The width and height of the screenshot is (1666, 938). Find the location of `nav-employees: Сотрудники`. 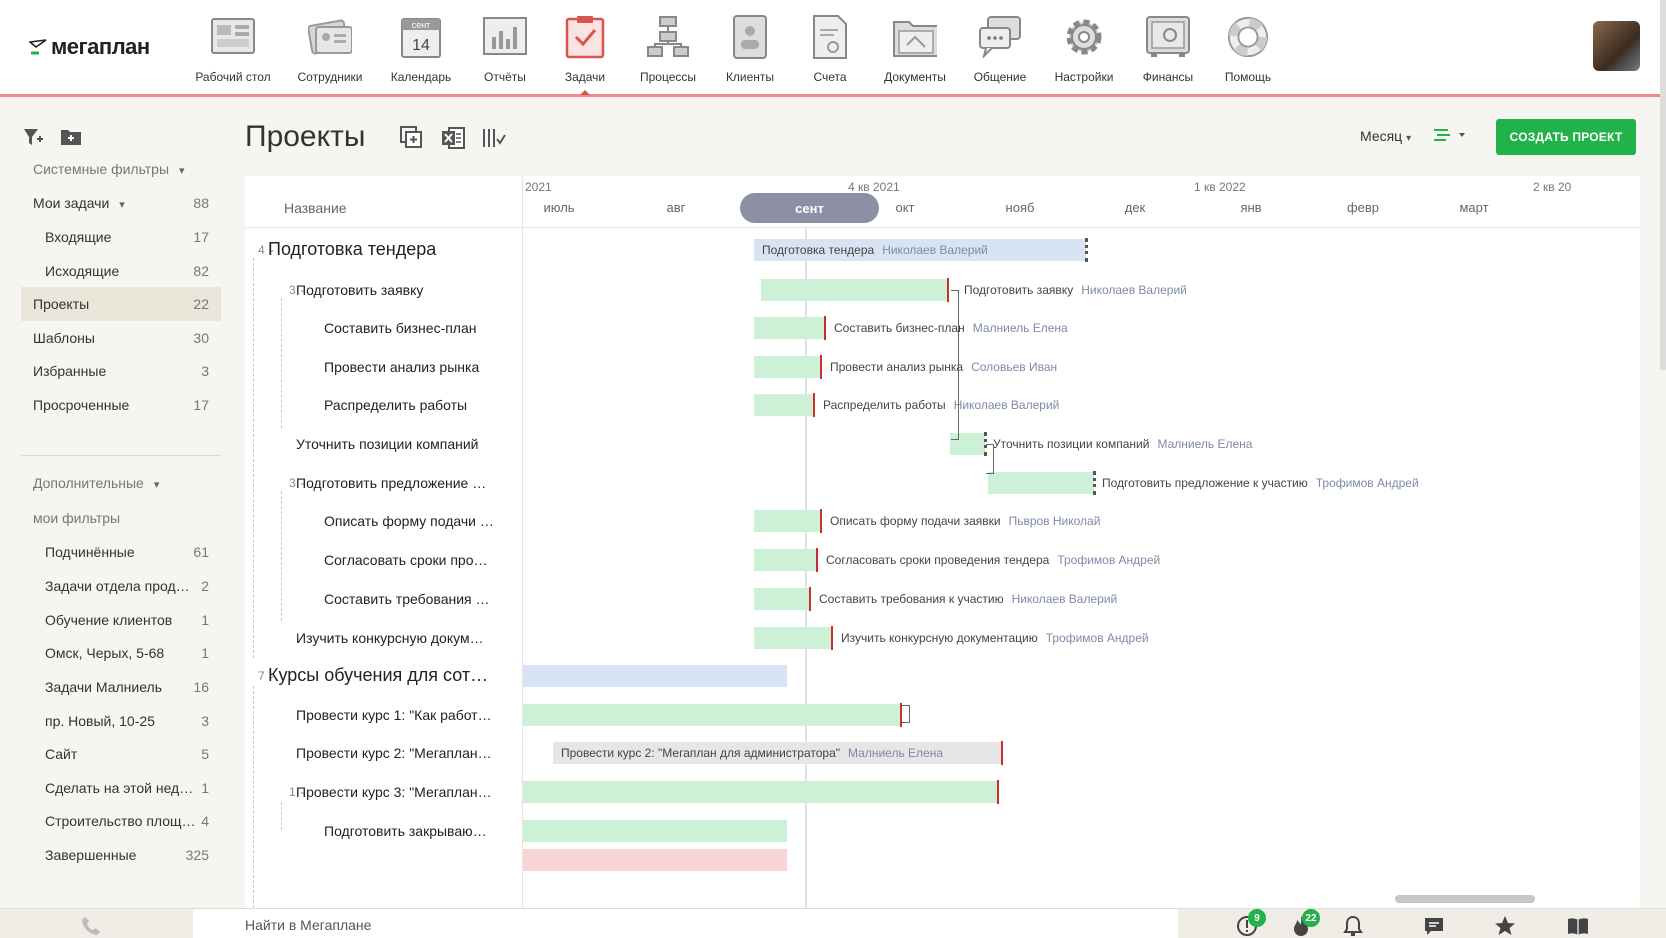

nav-employees: Сотрудники is located at coordinates (330, 49).